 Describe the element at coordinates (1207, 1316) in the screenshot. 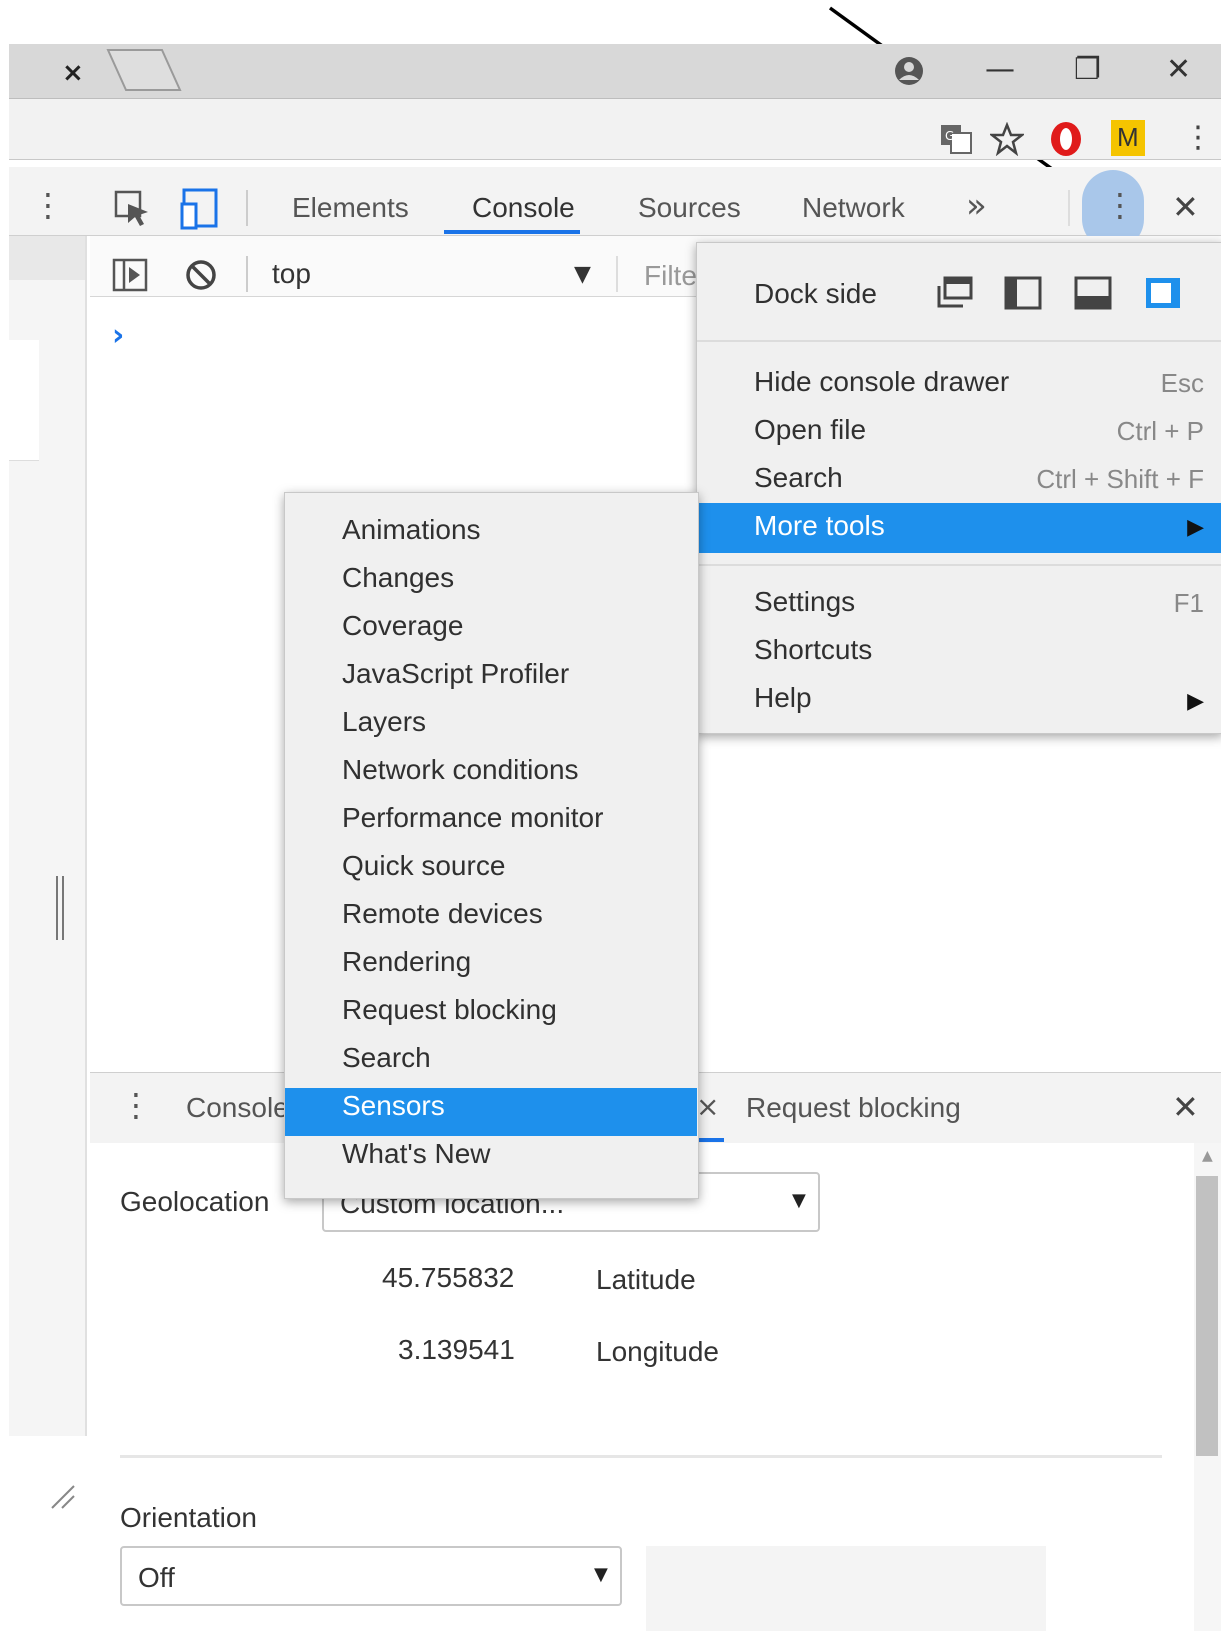

I see `scrollbar-thumb` at that location.